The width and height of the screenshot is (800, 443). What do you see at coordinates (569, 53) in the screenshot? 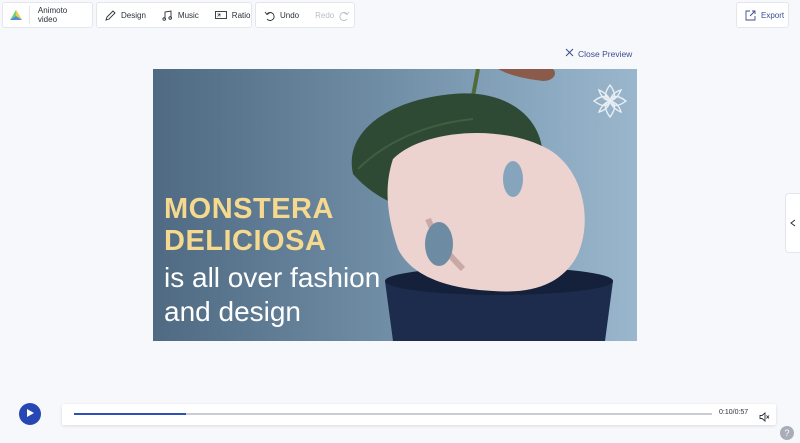
I see `close-icon` at bounding box center [569, 53].